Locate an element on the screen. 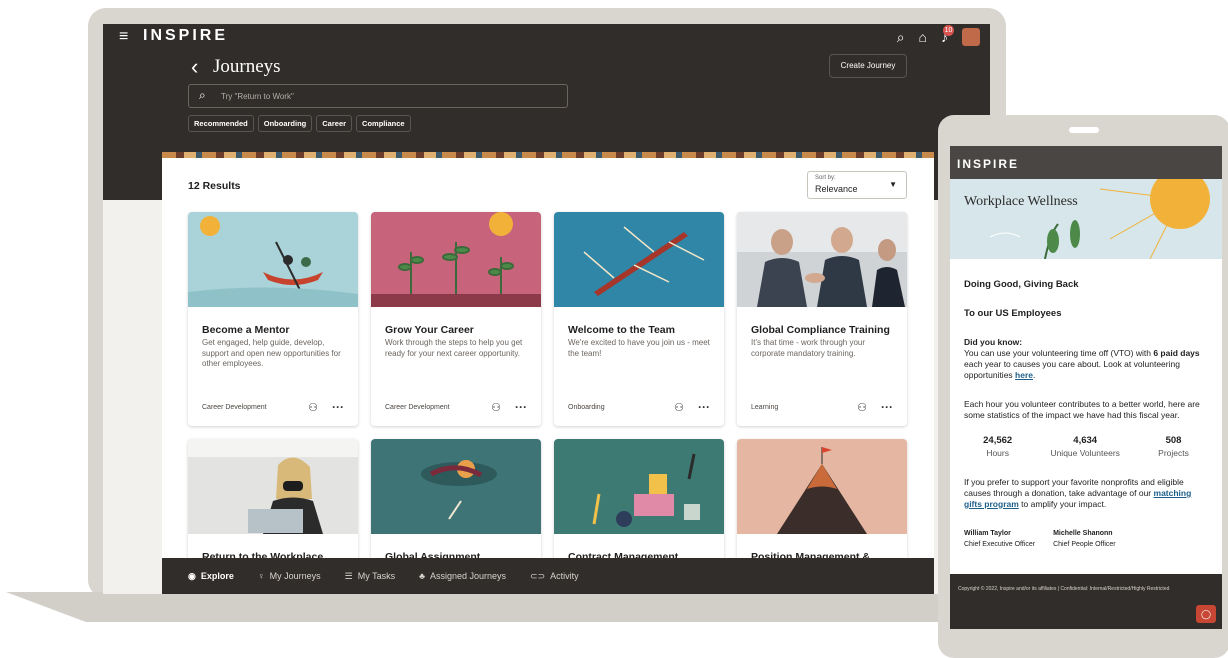 This screenshot has width=1228, height=658. stat-label: Unique Volunteers is located at coordinates (1085, 453).